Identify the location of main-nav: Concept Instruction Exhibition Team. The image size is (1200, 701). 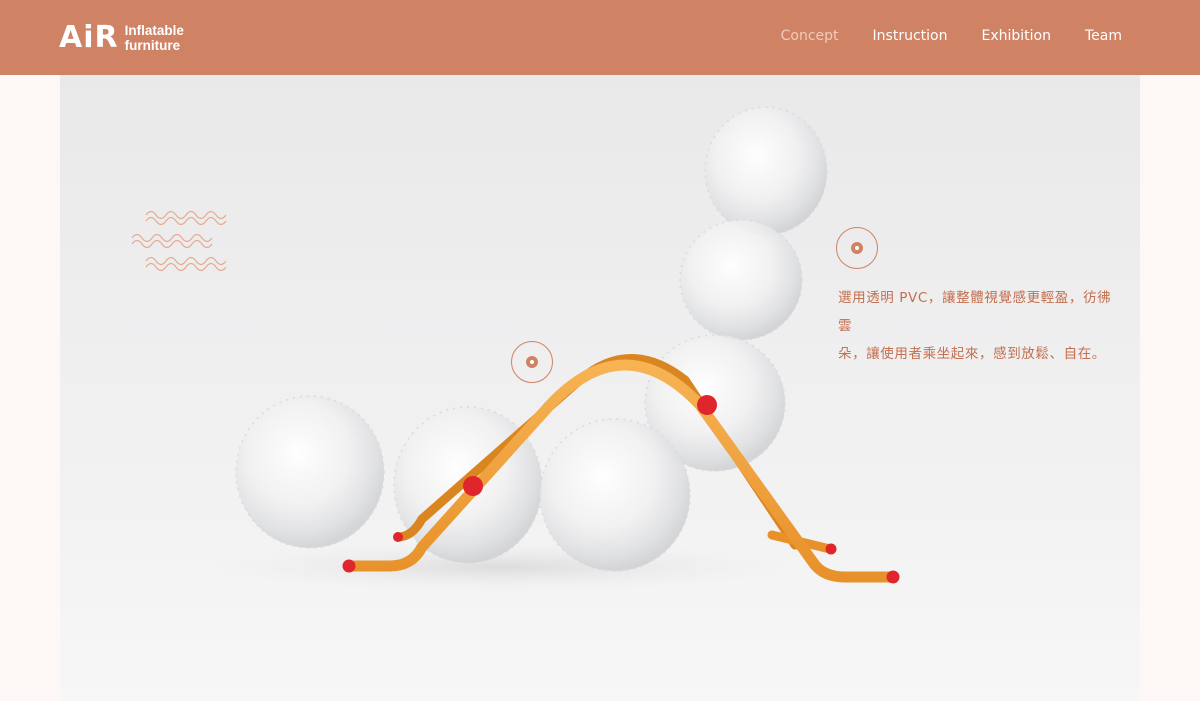
(934, 36).